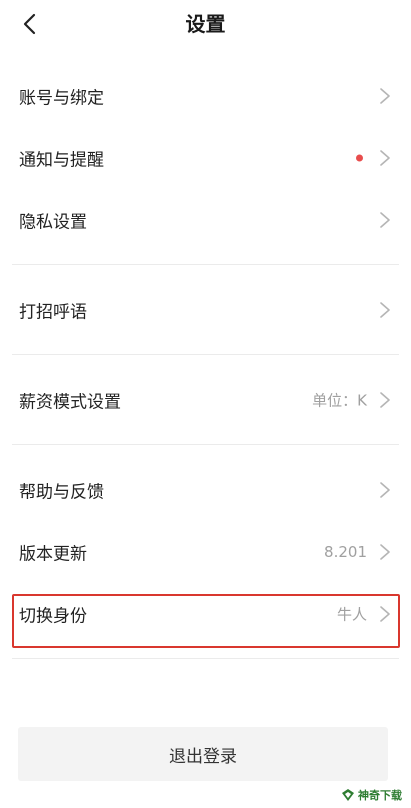 The height and width of the screenshot is (808, 411). What do you see at coordinates (205, 400) in the screenshot?
I see `row-salary-mode: 薪资模式设置 单位：K` at bounding box center [205, 400].